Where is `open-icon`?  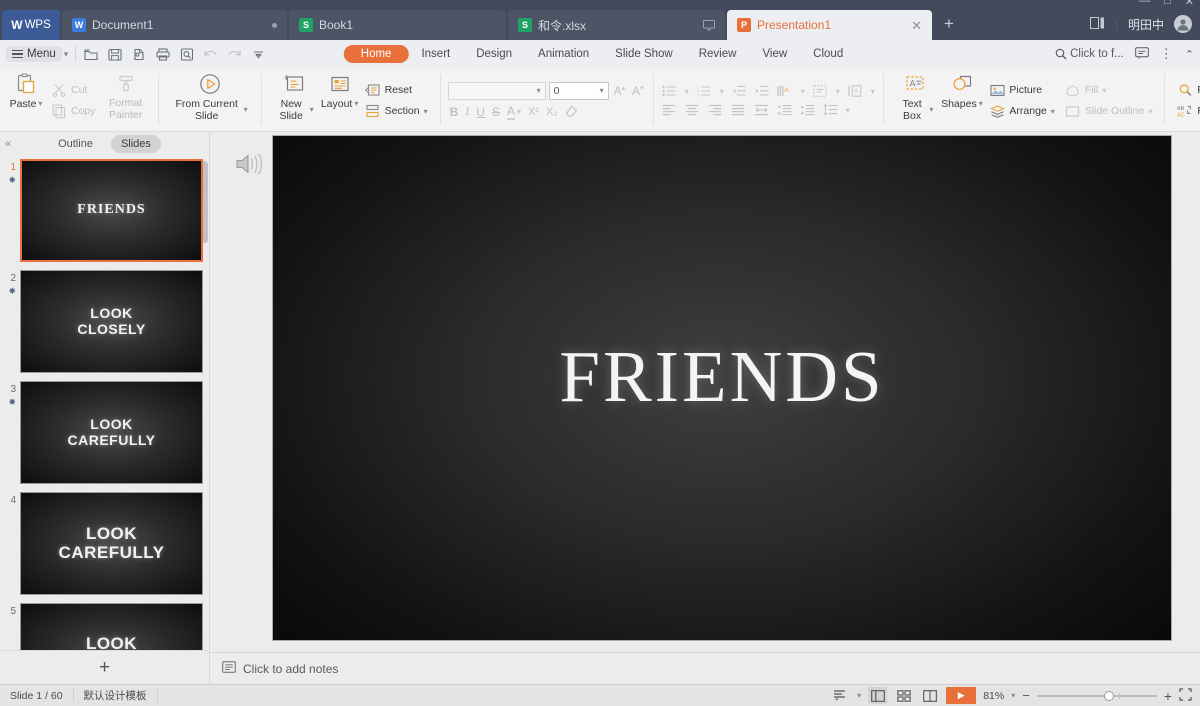 open-icon is located at coordinates (90, 54).